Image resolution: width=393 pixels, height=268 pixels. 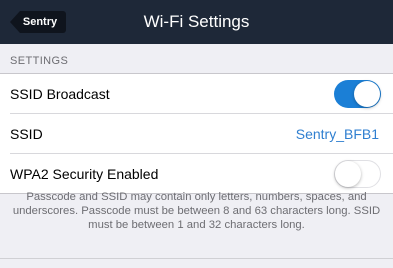 What do you see at coordinates (39, 61) in the screenshot?
I see `section-header-label: SETTINGS` at bounding box center [39, 61].